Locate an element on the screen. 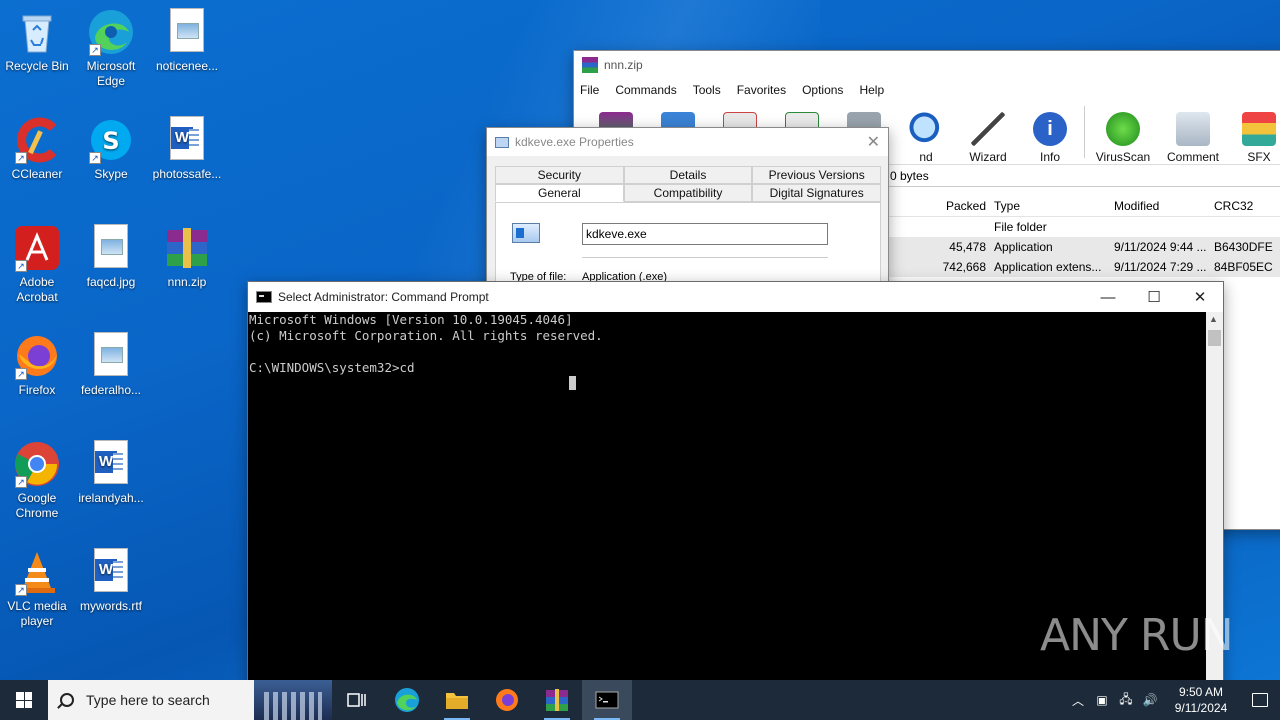  folder-icon is located at coordinates (457, 701).